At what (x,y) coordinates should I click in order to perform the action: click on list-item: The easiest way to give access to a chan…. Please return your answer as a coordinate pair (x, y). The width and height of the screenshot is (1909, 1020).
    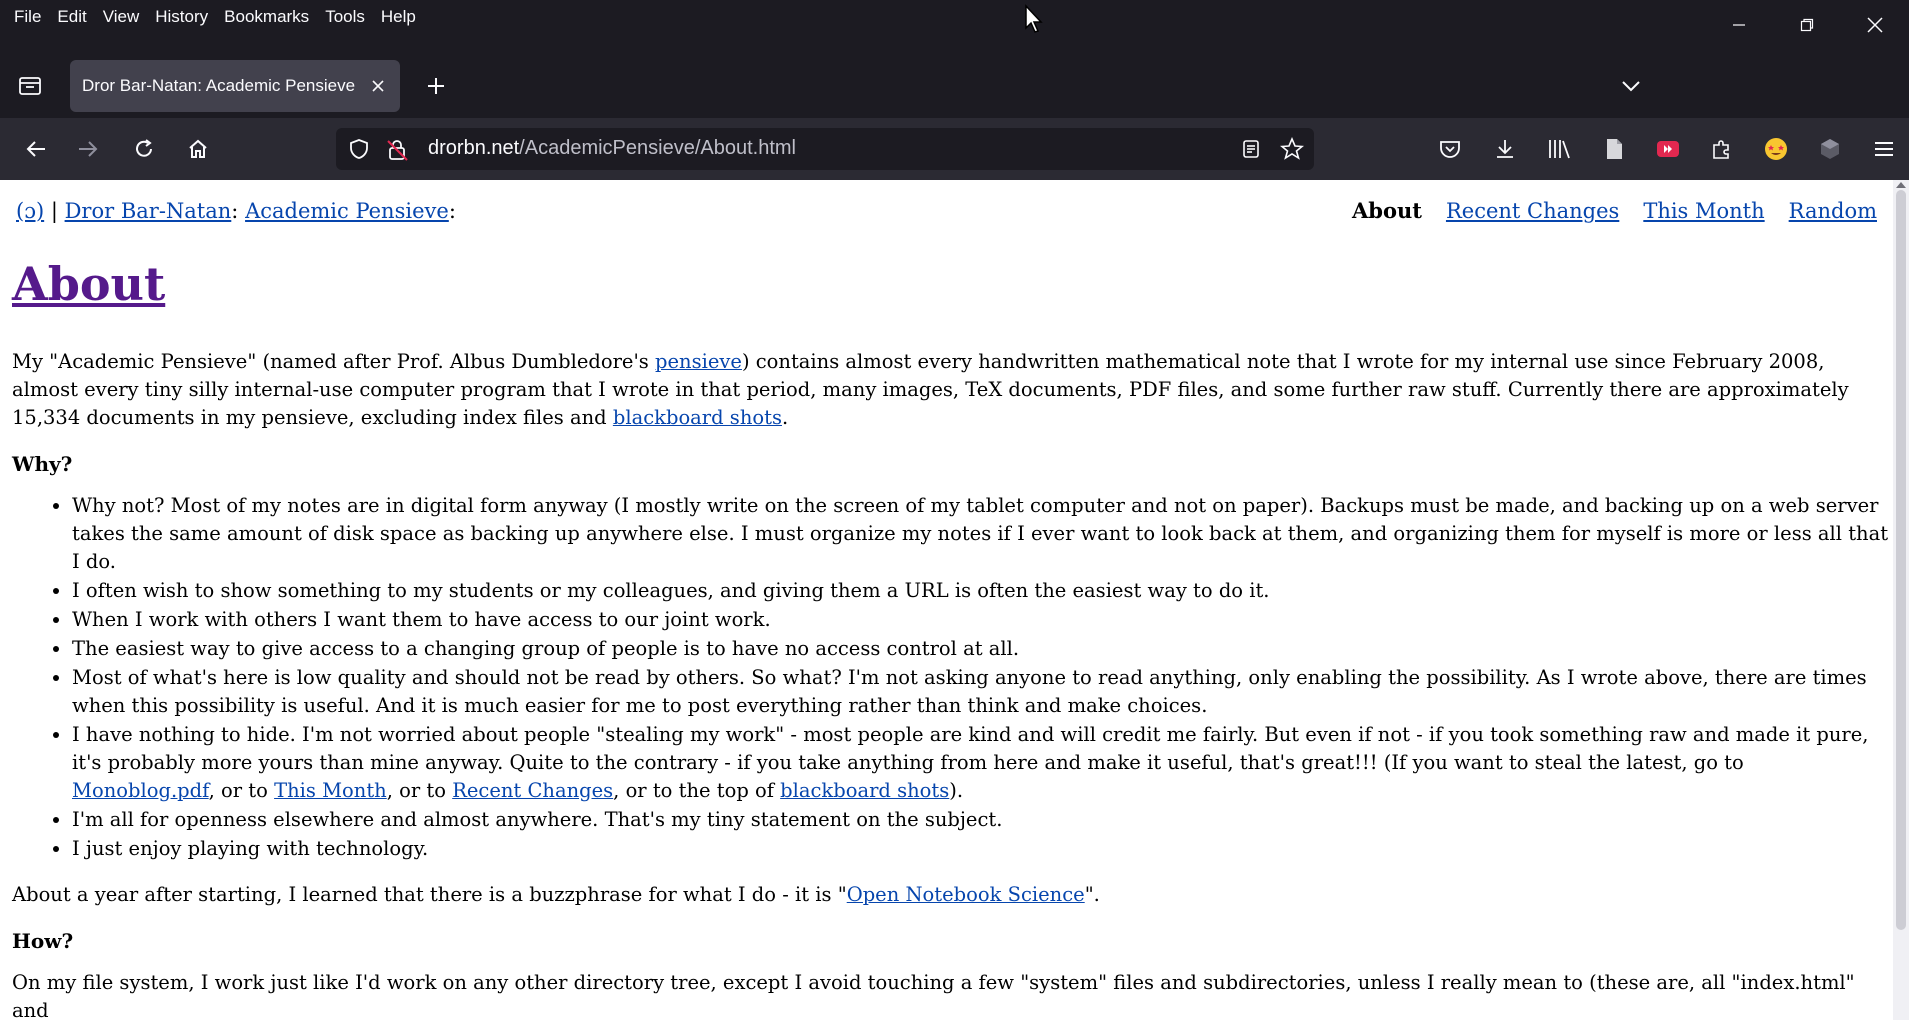
    Looking at the image, I should click on (982, 649).